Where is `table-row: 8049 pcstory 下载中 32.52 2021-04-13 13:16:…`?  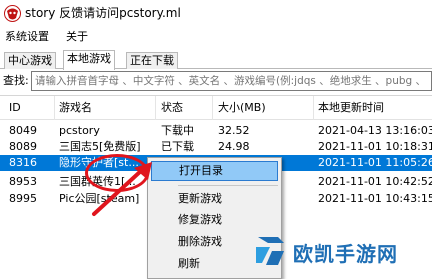
table-row: 8049 pcstory 下载中 32.52 2021-04-13 13:16:… is located at coordinates (216, 131).